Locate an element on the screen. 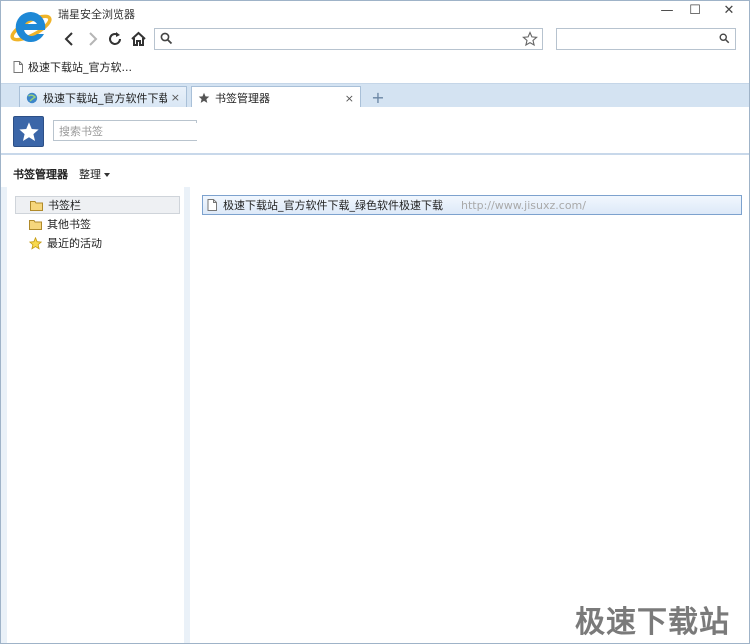 Image resolution: width=750 pixels, height=644 pixels. web-search-input is located at coordinates (638, 40).